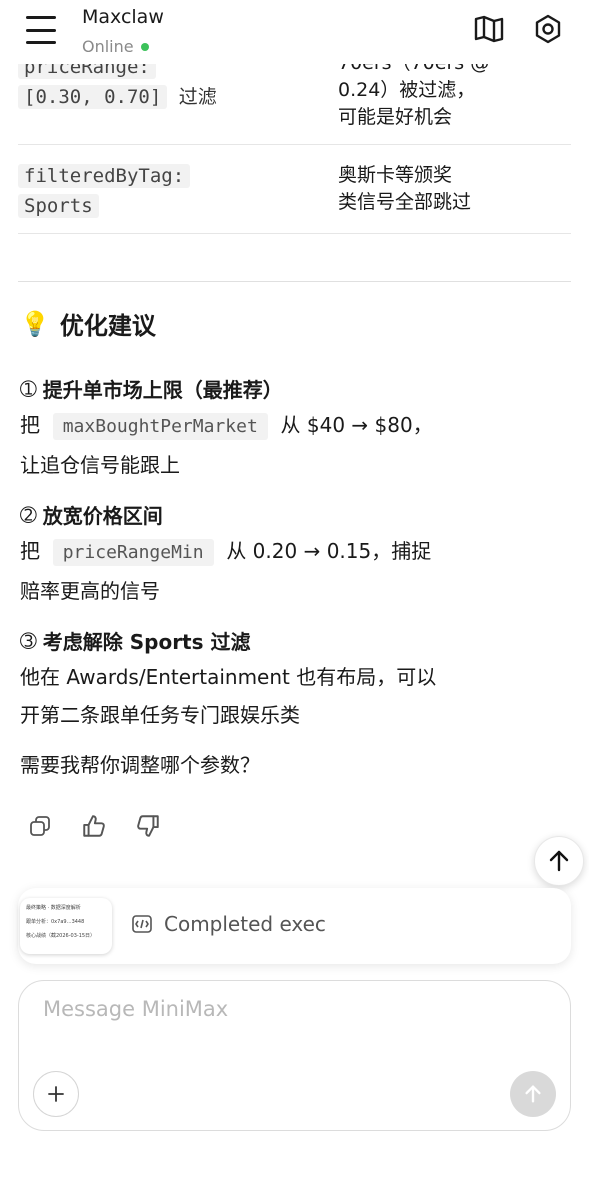 The width and height of the screenshot is (589, 1199). I want to click on suggestion-title-text: 放宽价格区间, so click(102, 516).